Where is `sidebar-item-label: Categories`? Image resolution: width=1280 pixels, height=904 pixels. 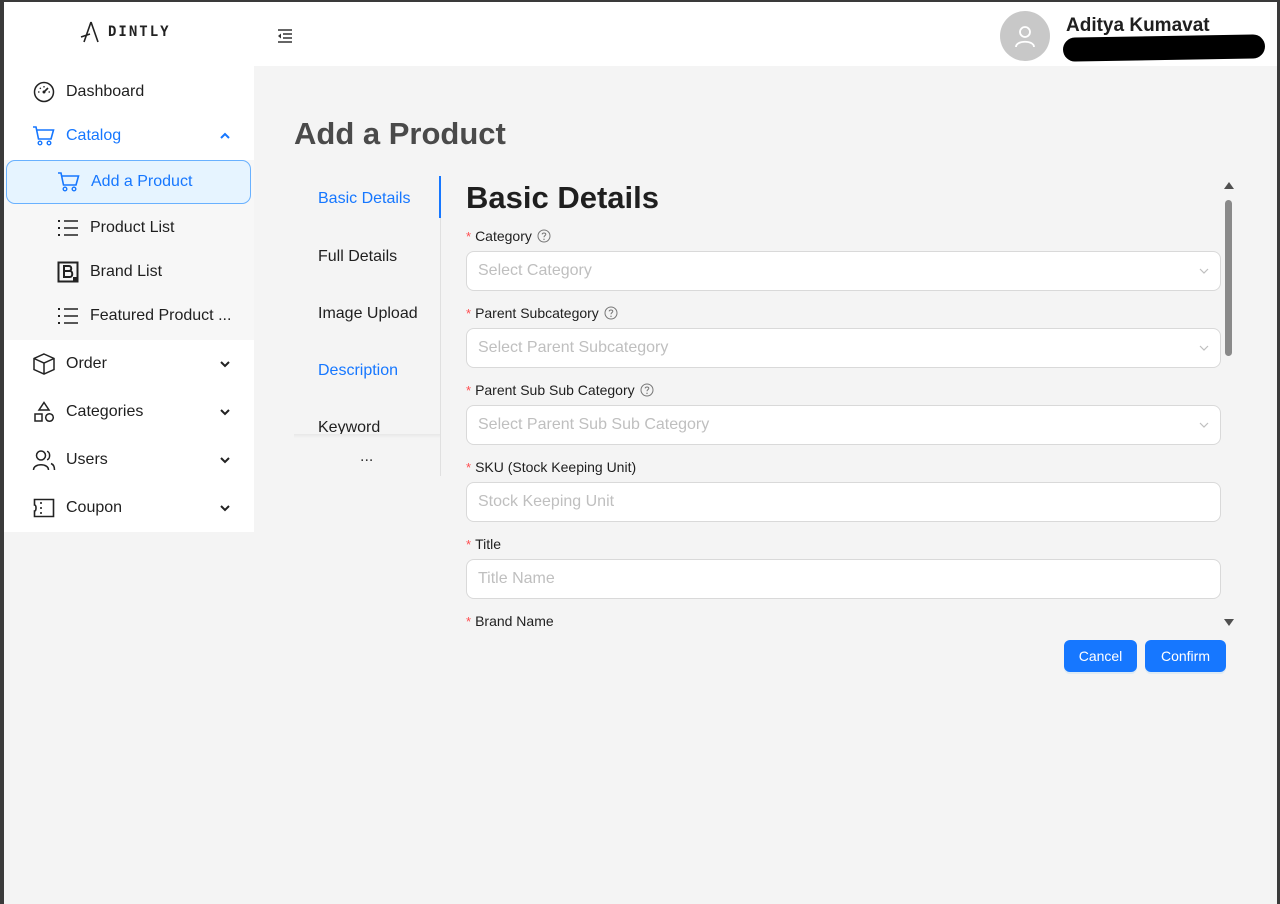 sidebar-item-label: Categories is located at coordinates (105, 411).